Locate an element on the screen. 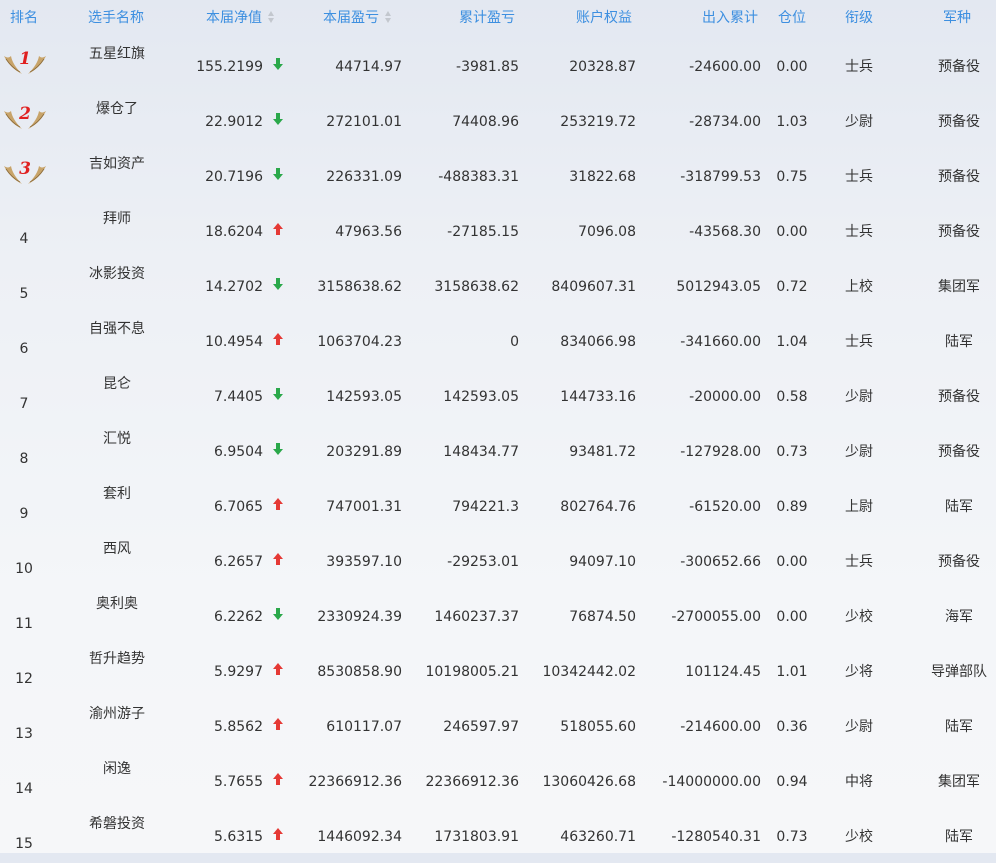 This screenshot has height=863, width=996. player-name: 昆仑 is located at coordinates (117, 384).